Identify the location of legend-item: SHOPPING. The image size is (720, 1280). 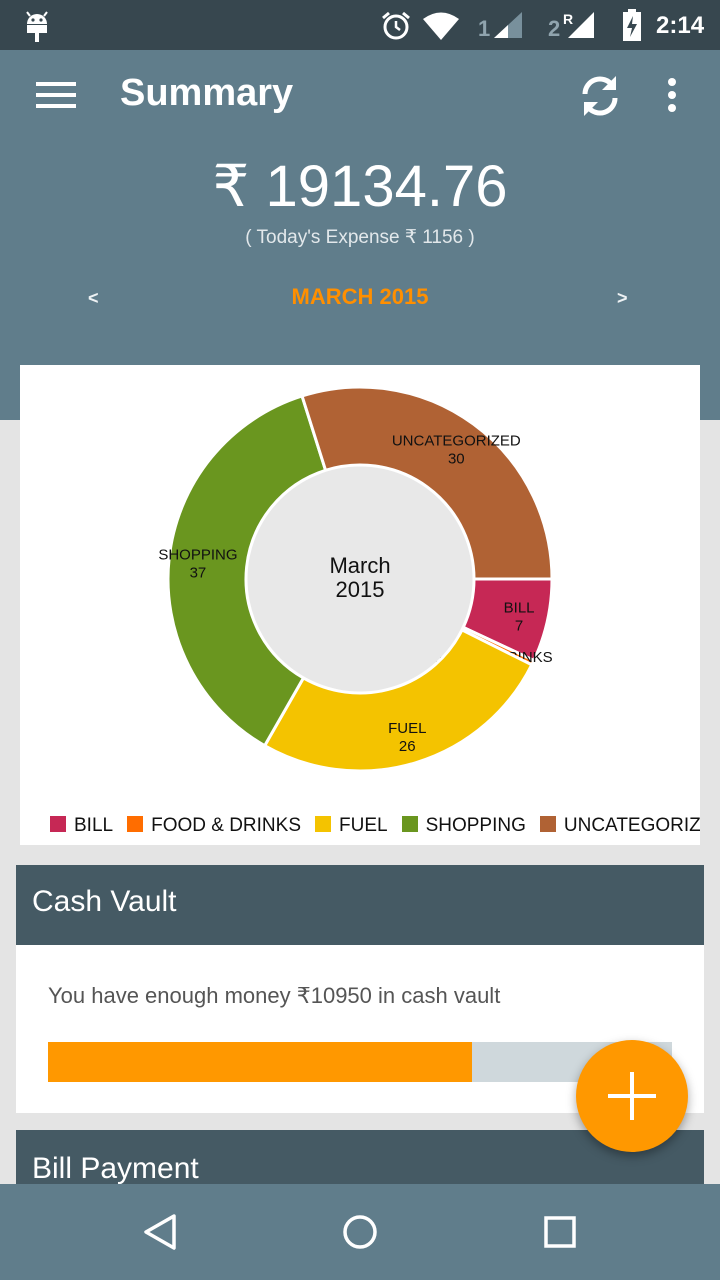
(463, 826).